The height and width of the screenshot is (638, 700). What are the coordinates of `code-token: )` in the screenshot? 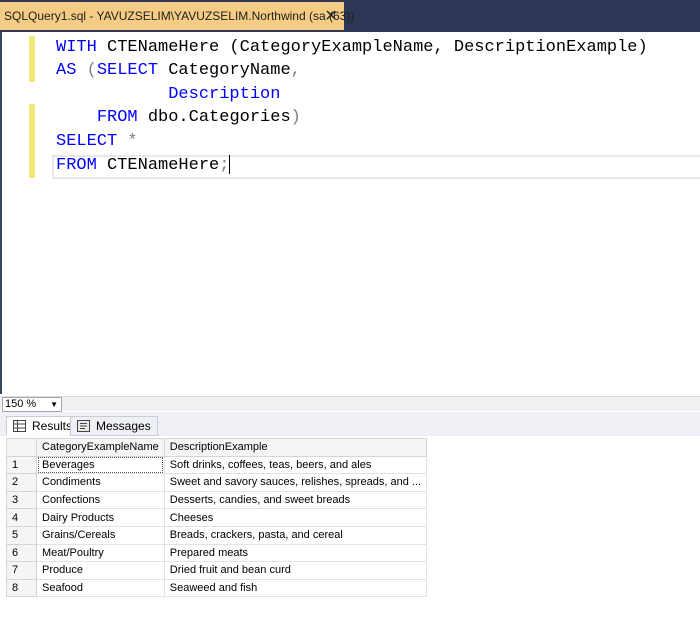 It's located at (295, 117).